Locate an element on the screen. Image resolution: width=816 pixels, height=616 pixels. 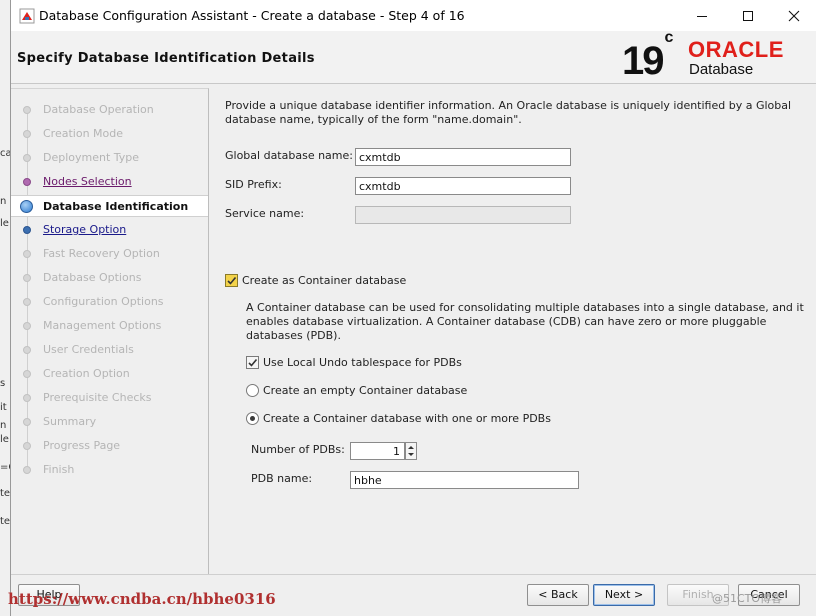
step-storage-option: Storage Option is located at coordinates (109, 230).